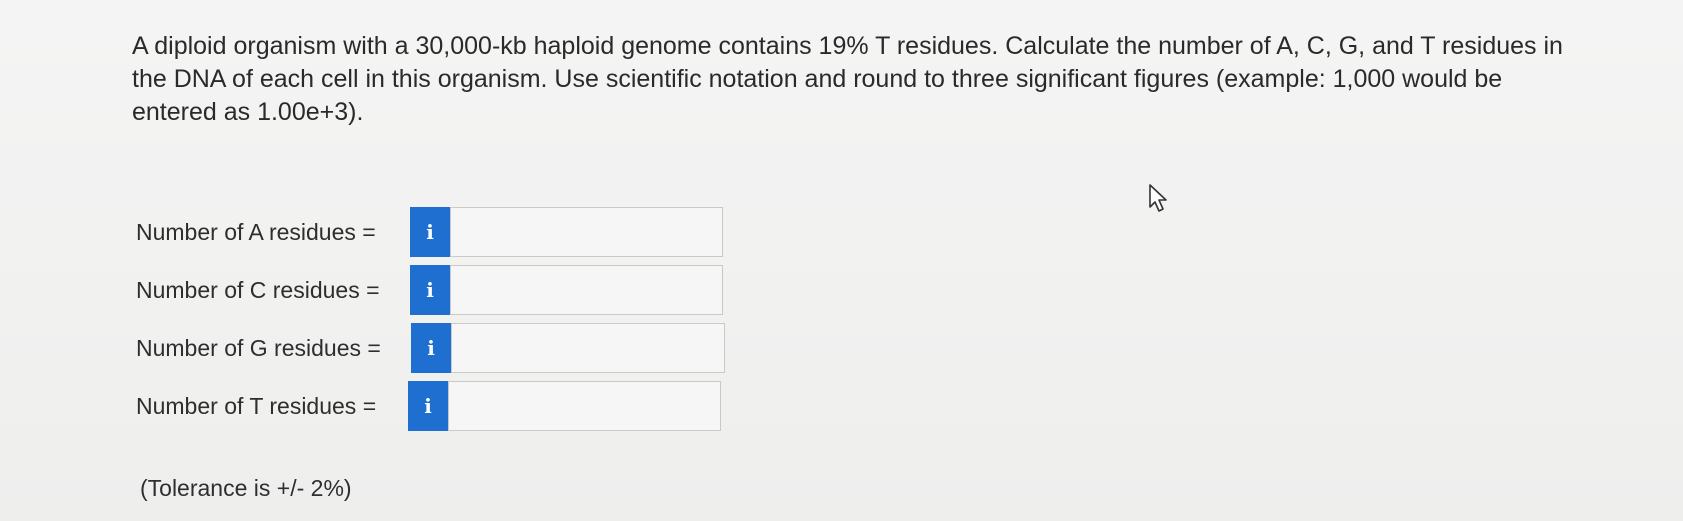 This screenshot has height=521, width=1683. Describe the element at coordinates (586, 232) in the screenshot. I see `answer-input-a` at that location.